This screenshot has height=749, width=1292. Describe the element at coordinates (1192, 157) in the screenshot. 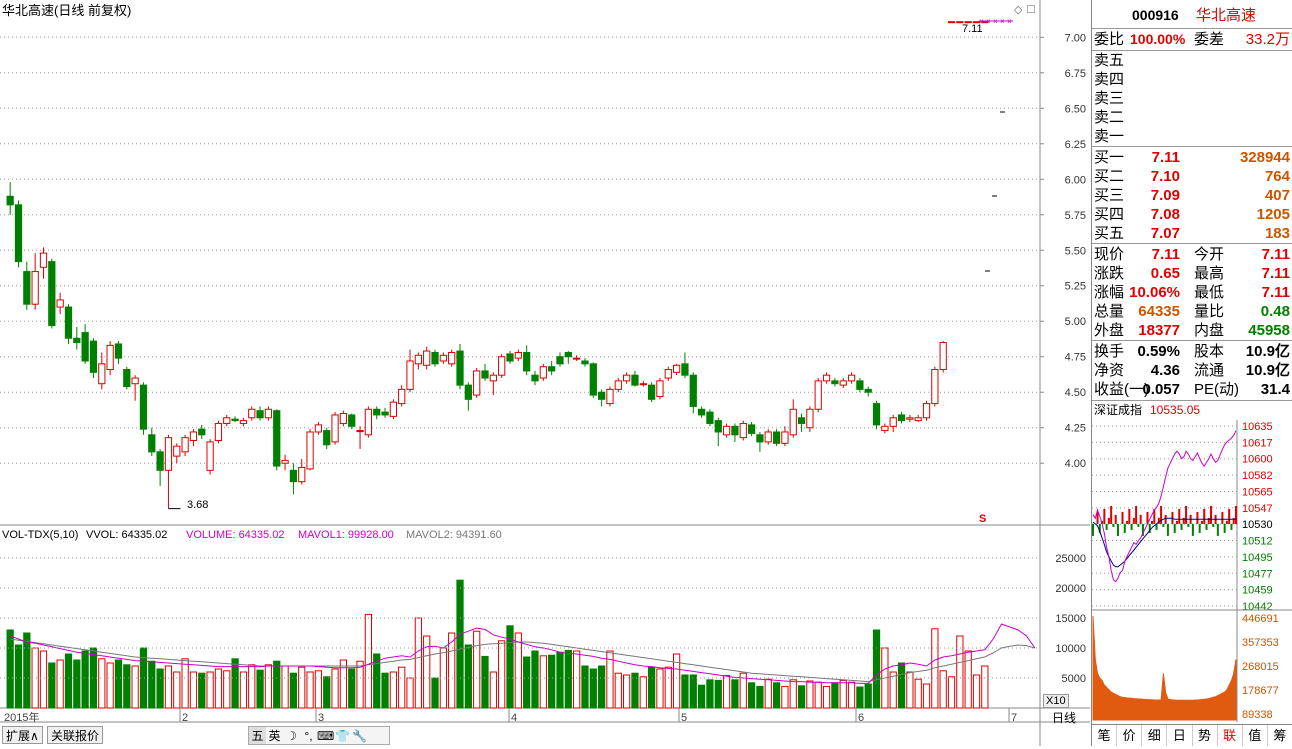

I see `buy-row: 买一 7.11 328944` at that location.